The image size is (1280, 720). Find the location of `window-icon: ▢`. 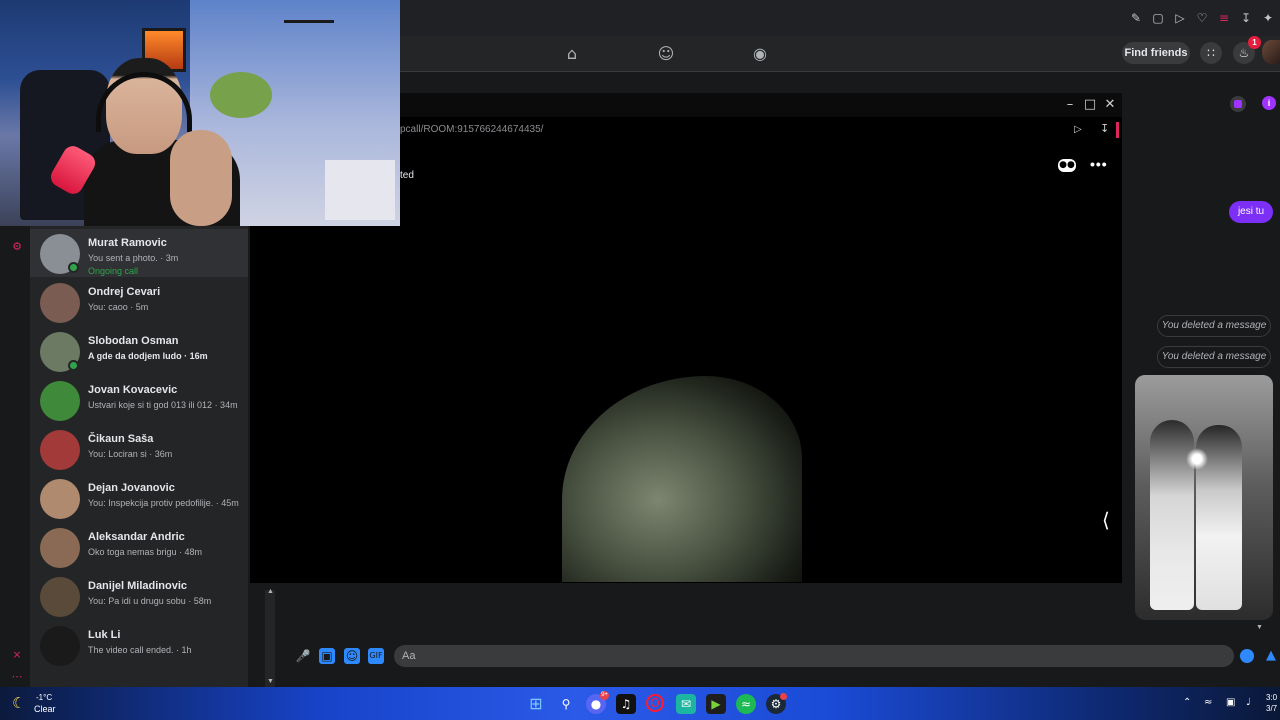

window-icon: ▢ is located at coordinates (1158, 18).